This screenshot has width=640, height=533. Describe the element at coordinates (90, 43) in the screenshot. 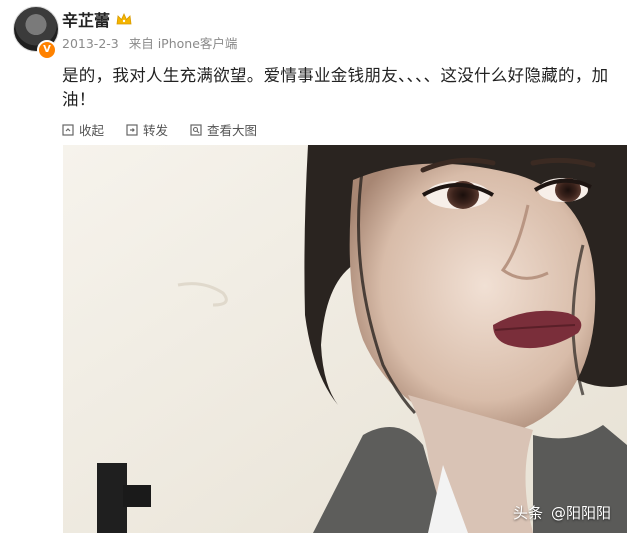

I see `post-date: 2013-2-3` at that location.